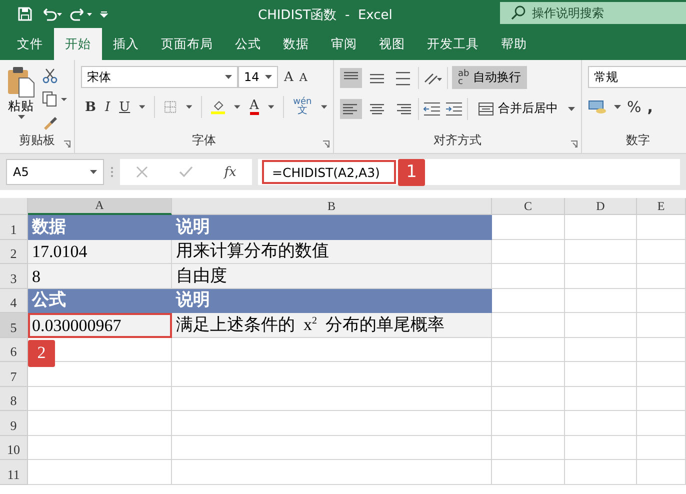  Describe the element at coordinates (41, 353) in the screenshot. I see `callout-badge: 2` at that location.